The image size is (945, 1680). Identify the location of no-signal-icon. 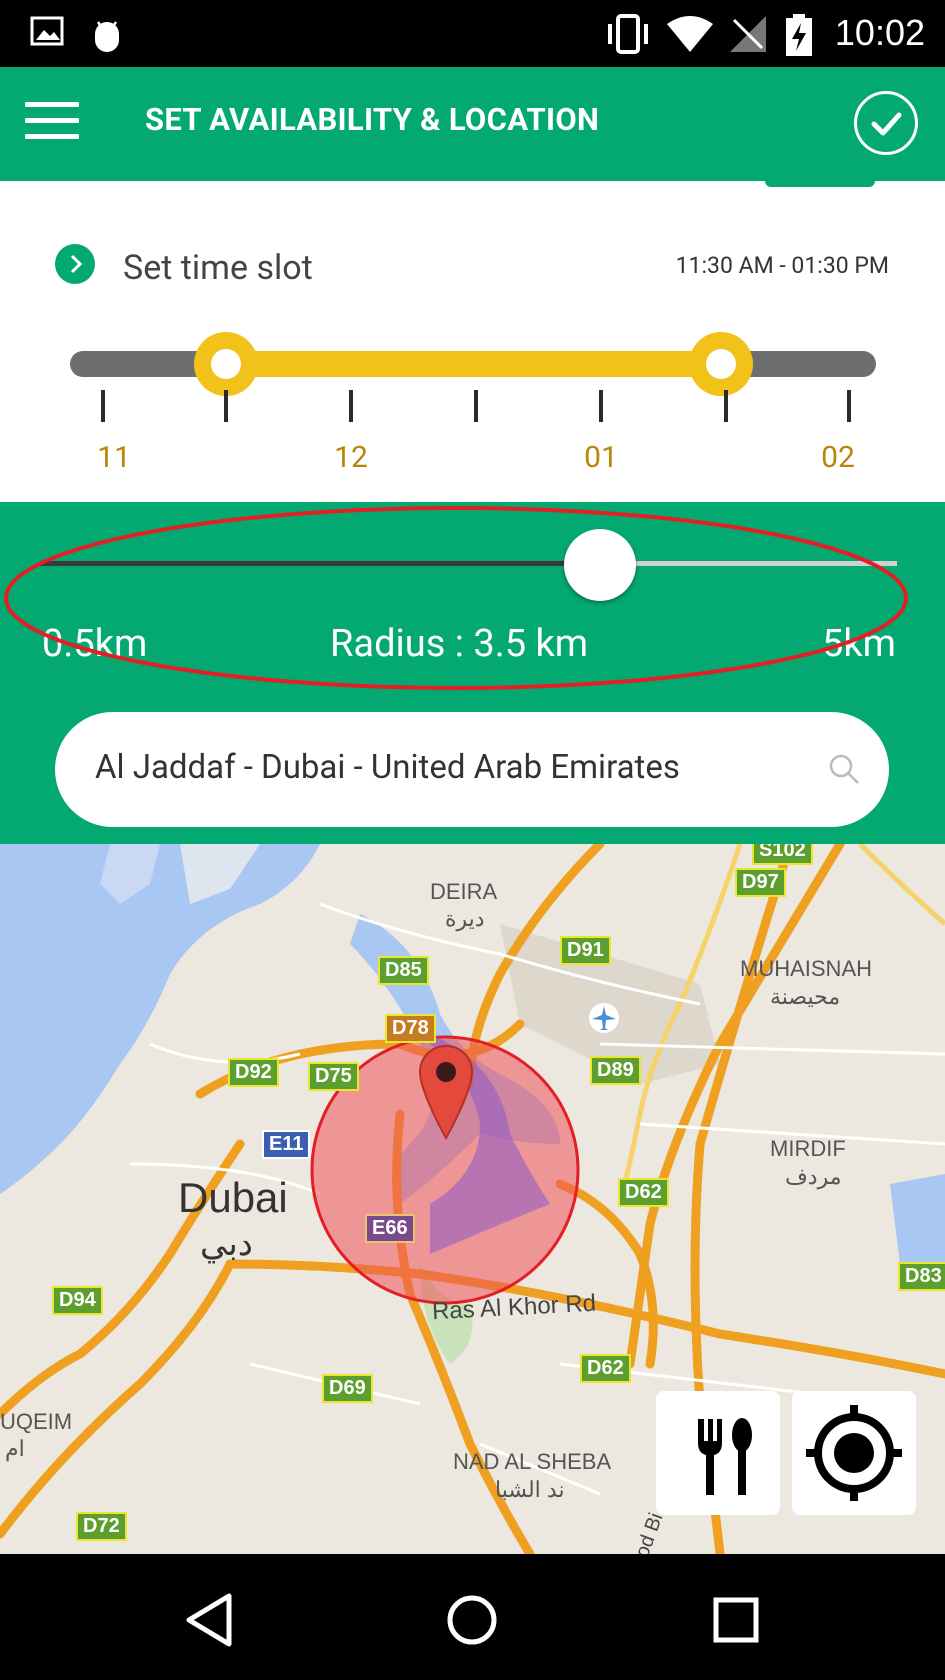
(748, 34).